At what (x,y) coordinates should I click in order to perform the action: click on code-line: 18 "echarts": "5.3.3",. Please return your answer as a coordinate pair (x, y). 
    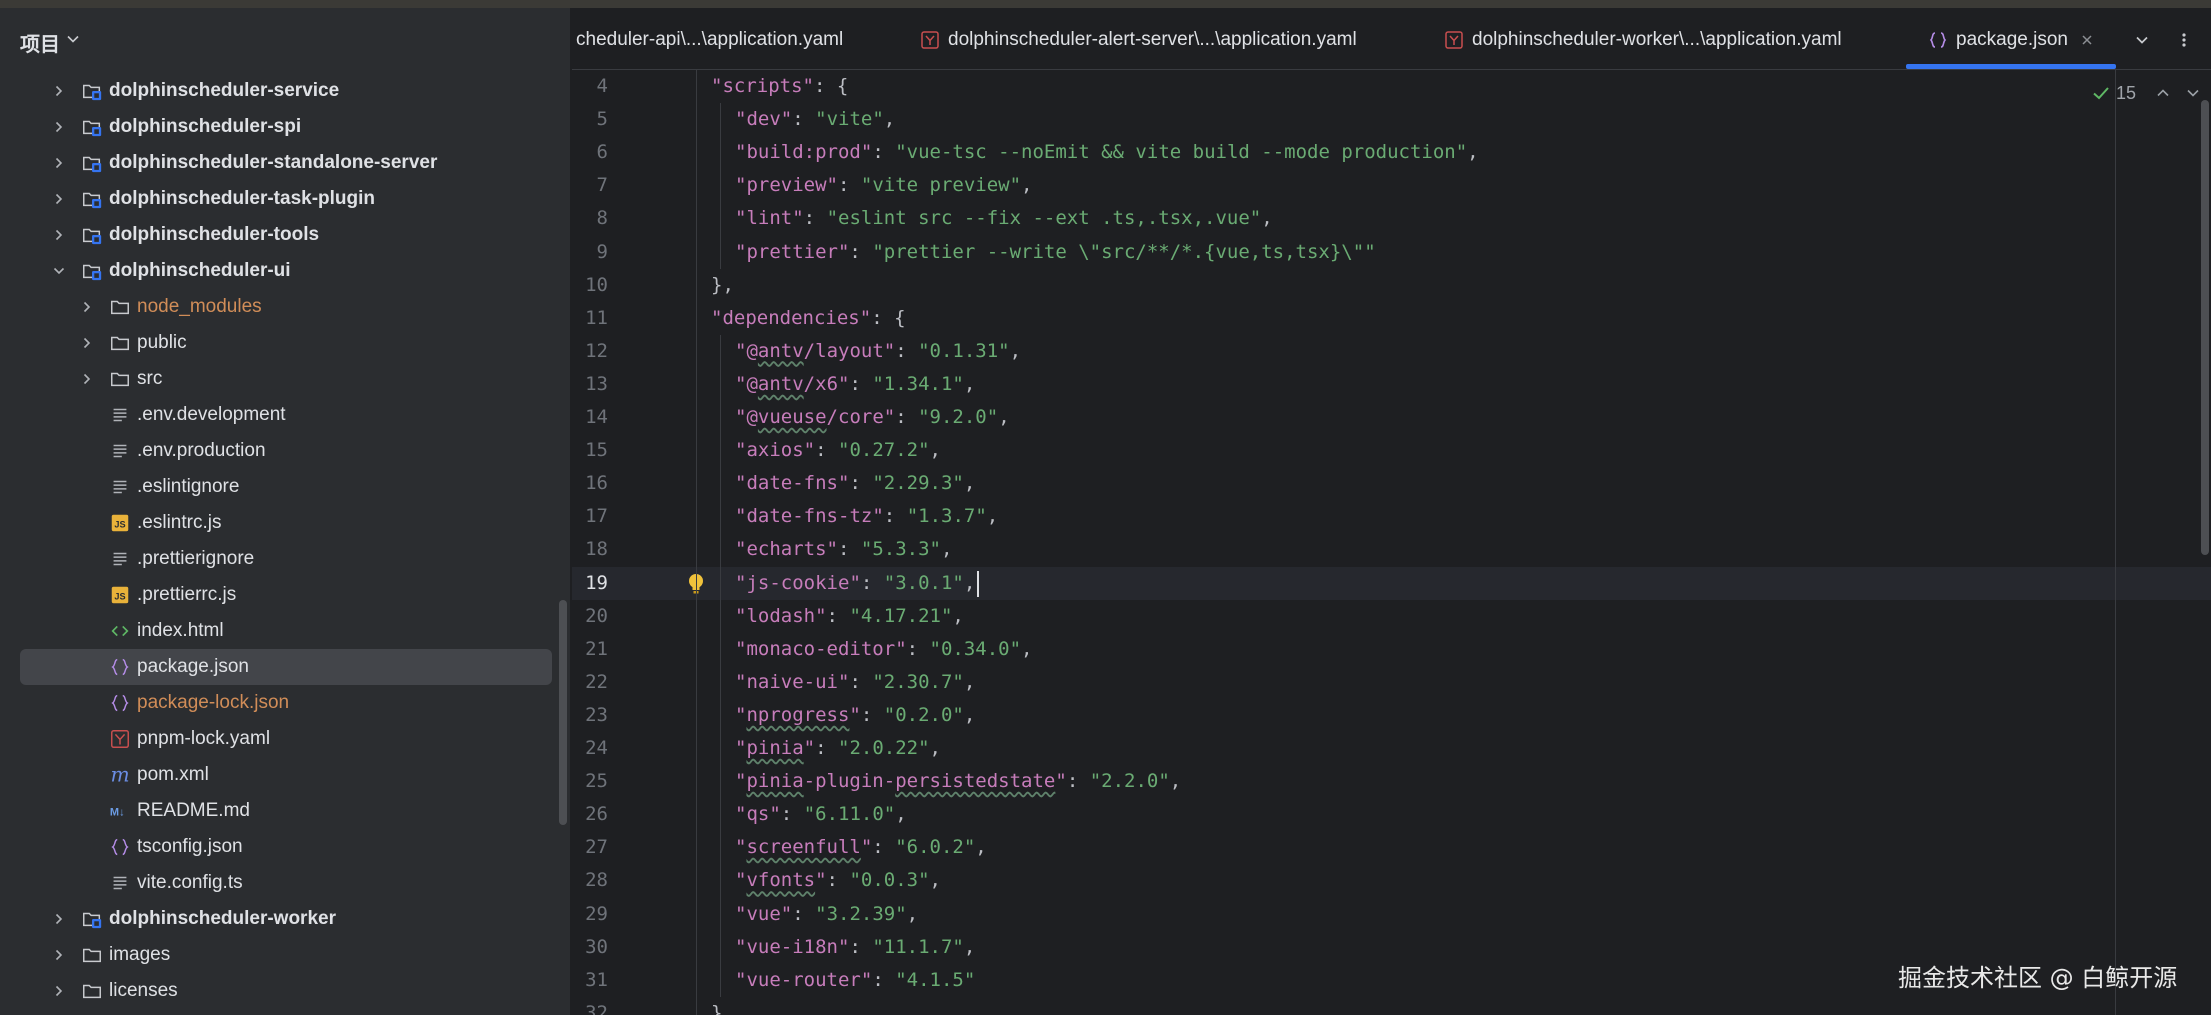
    Looking at the image, I should click on (1391, 549).